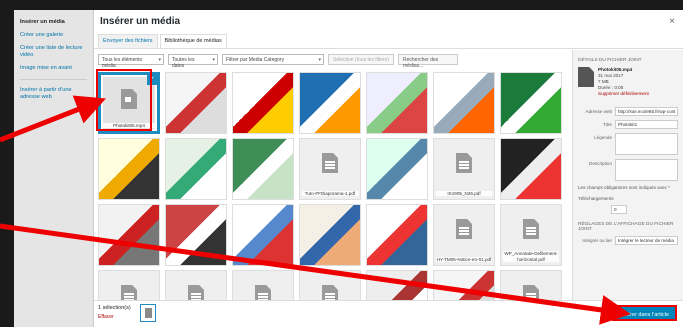  What do you see at coordinates (646, 111) in the screenshot?
I see `url-field: http://soir.ecole65.fr/wp-cont` at bounding box center [646, 111].